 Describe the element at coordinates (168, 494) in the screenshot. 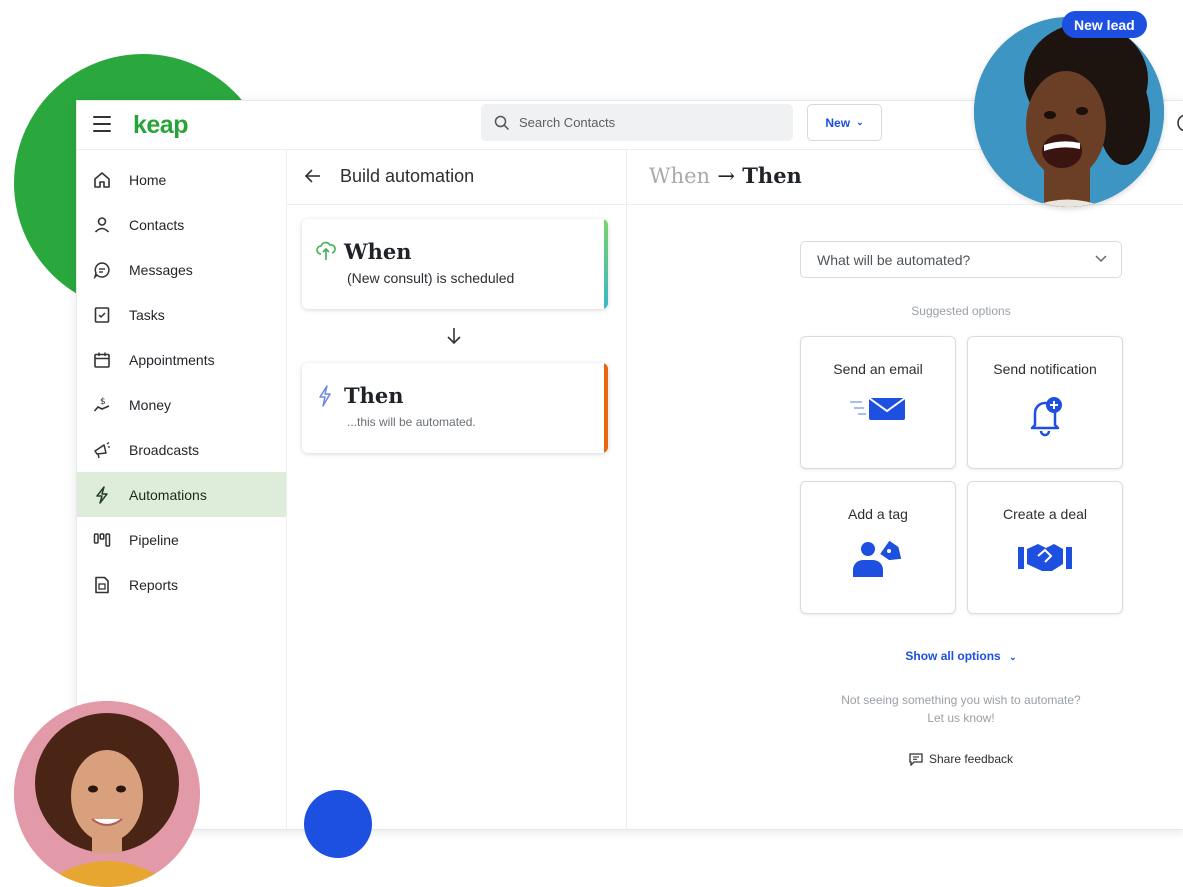

I see `sidebar-item-label: Automations` at that location.